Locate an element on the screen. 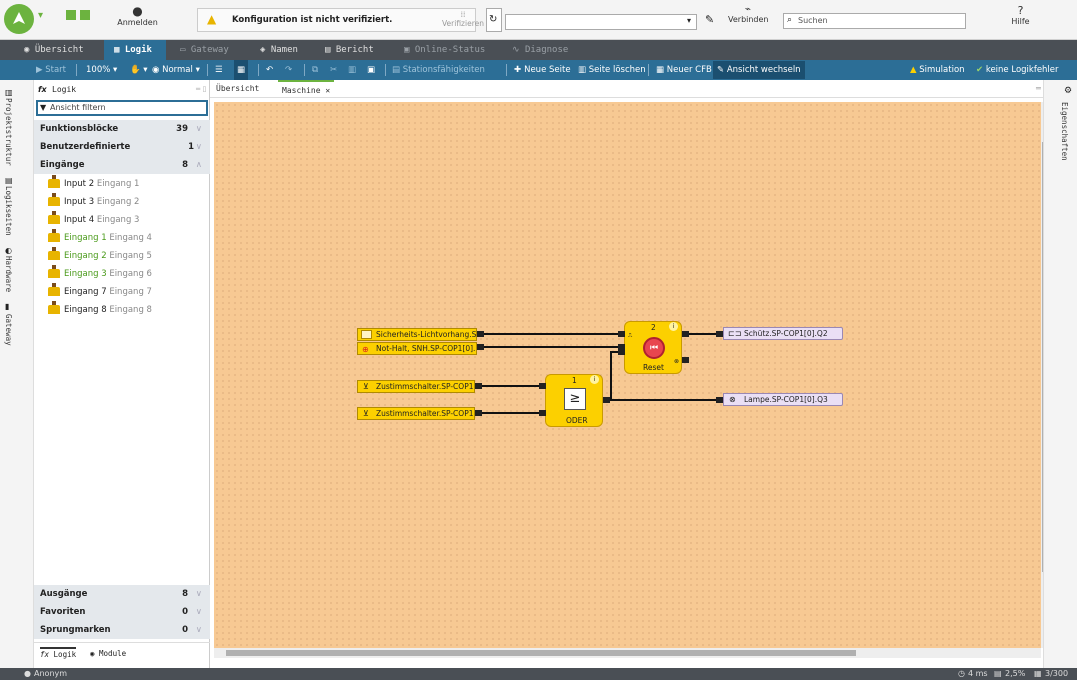 This screenshot has width=1077, height=680. output-contactor: ⊏⊐ Schütz.SP-COP1[0].Q2 is located at coordinates (783, 333).